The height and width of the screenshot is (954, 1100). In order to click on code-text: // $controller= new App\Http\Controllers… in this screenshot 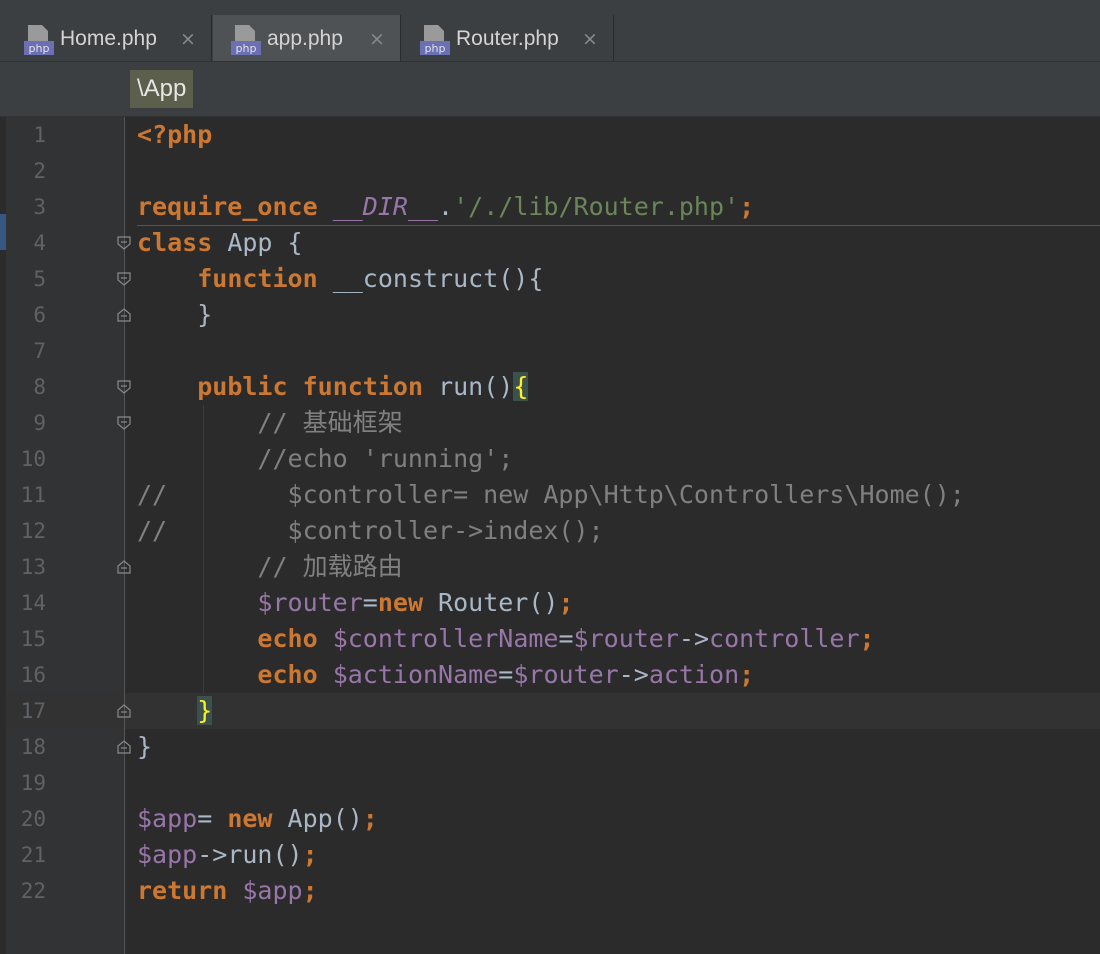, I will do `click(551, 494)`.